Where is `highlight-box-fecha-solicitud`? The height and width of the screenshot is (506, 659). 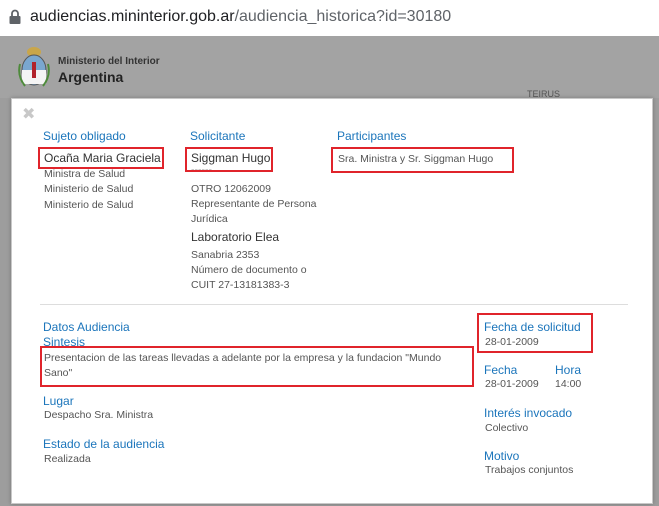 highlight-box-fecha-solicitud is located at coordinates (535, 333).